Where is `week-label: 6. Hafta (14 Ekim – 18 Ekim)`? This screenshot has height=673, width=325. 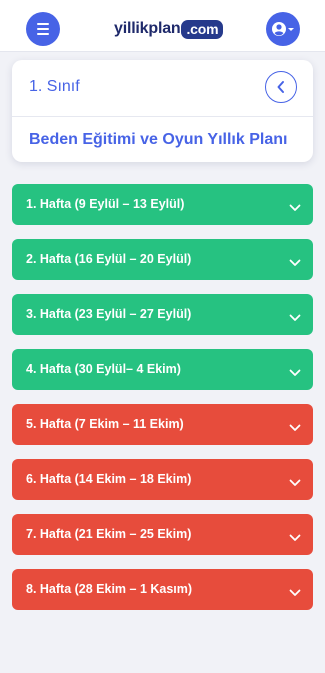 week-label: 6. Hafta (14 Ekim – 18 Ekim) is located at coordinates (109, 479).